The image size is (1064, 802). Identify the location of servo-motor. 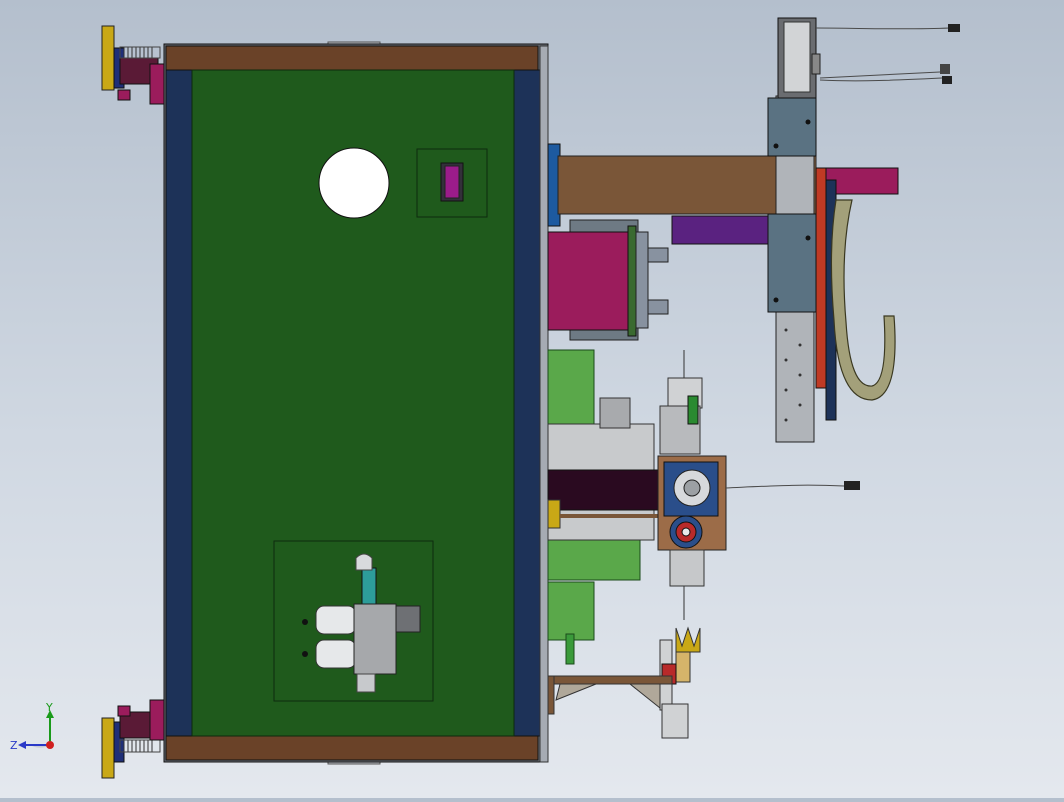
(799, 58).